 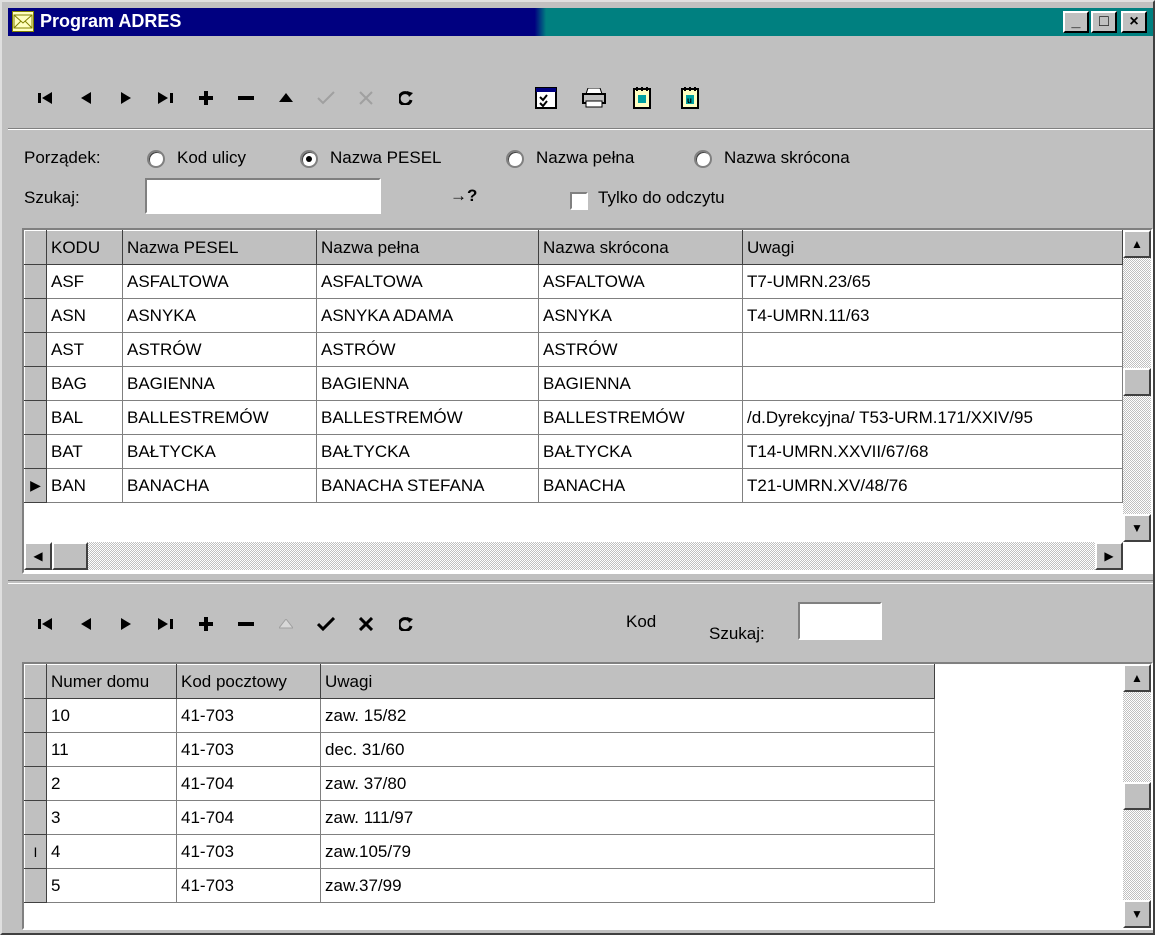 I want to click on table-row: ASN ASNYKA ASNYKA ADAMA ASNYKA T4-UMRN.11/63, so click(x=573, y=315).